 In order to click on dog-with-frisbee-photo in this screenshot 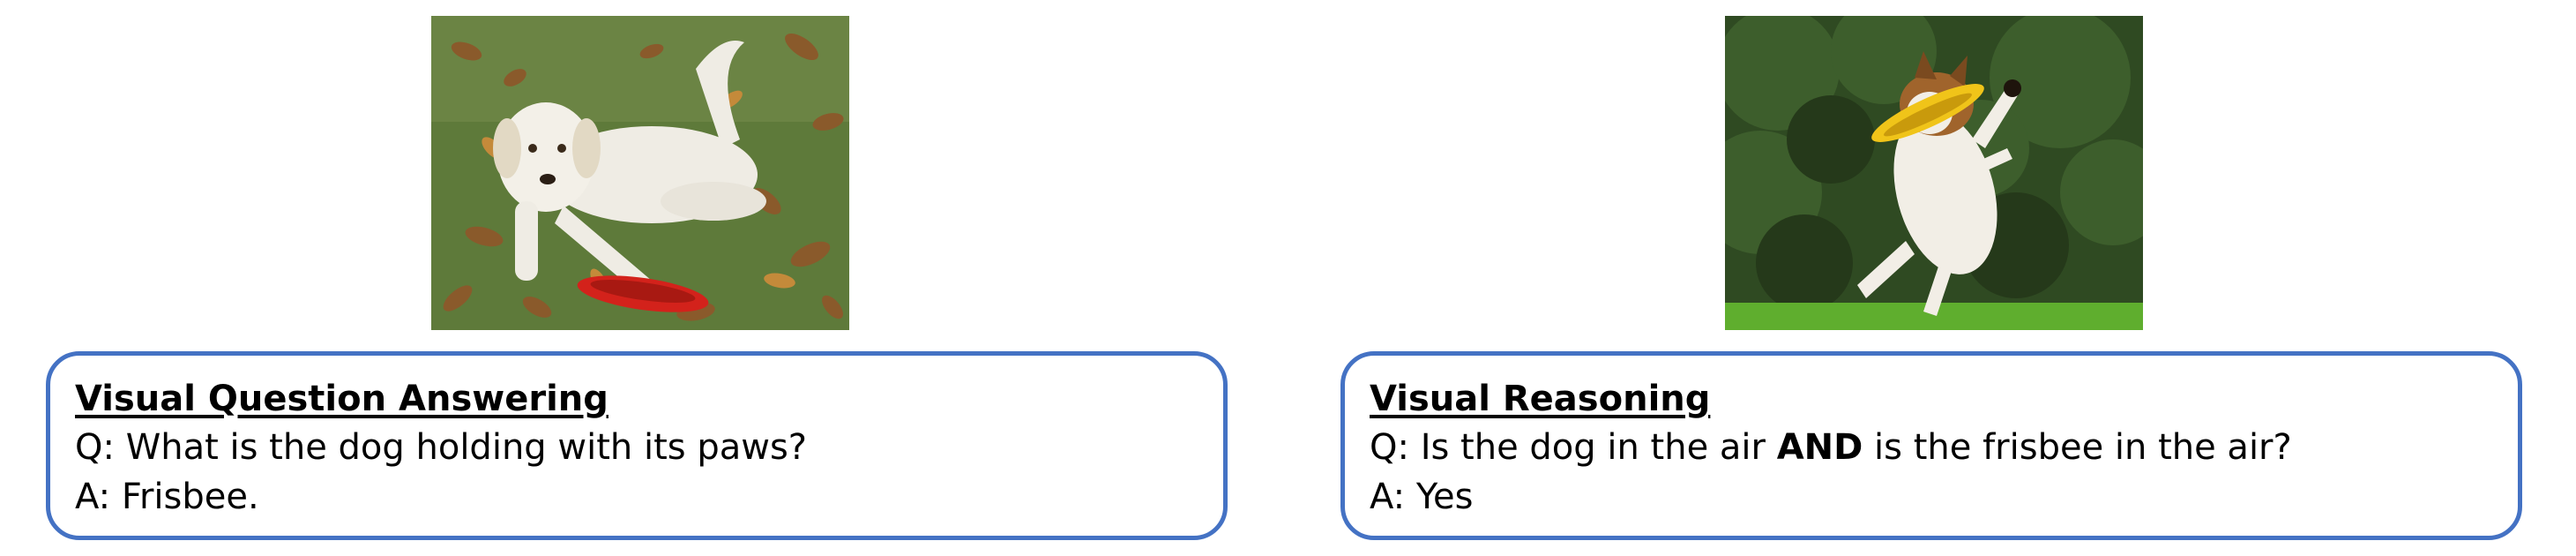, I will do `click(640, 173)`.